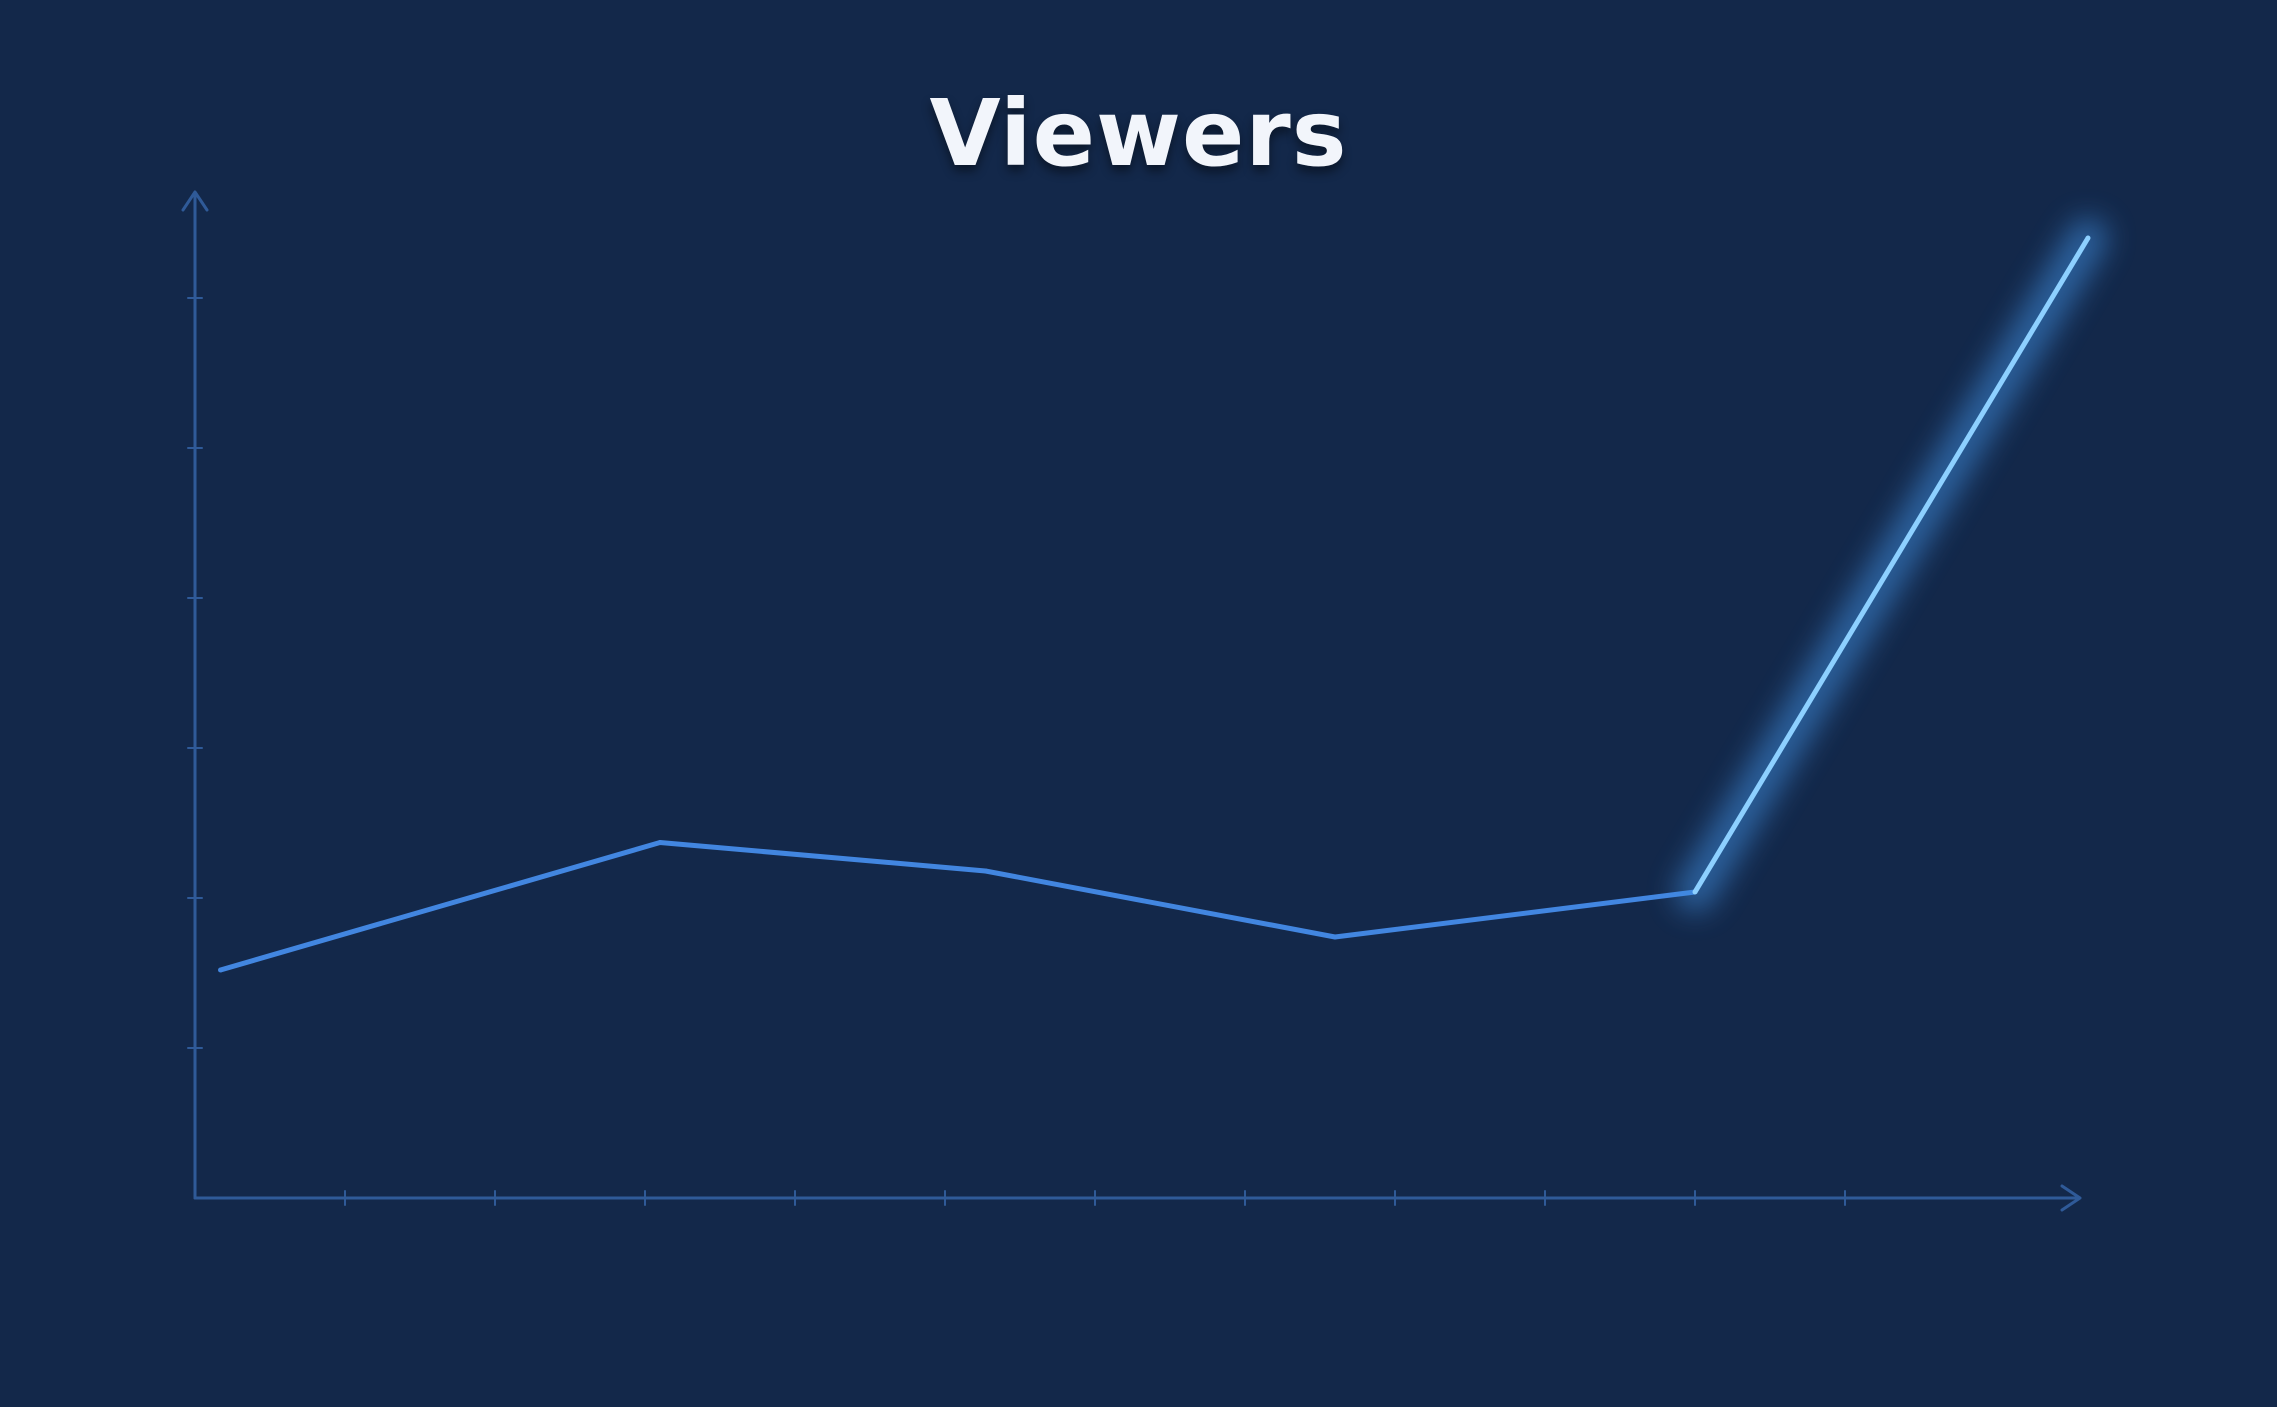  Describe the element at coordinates (957, 906) in the screenshot. I see `series-line` at that location.